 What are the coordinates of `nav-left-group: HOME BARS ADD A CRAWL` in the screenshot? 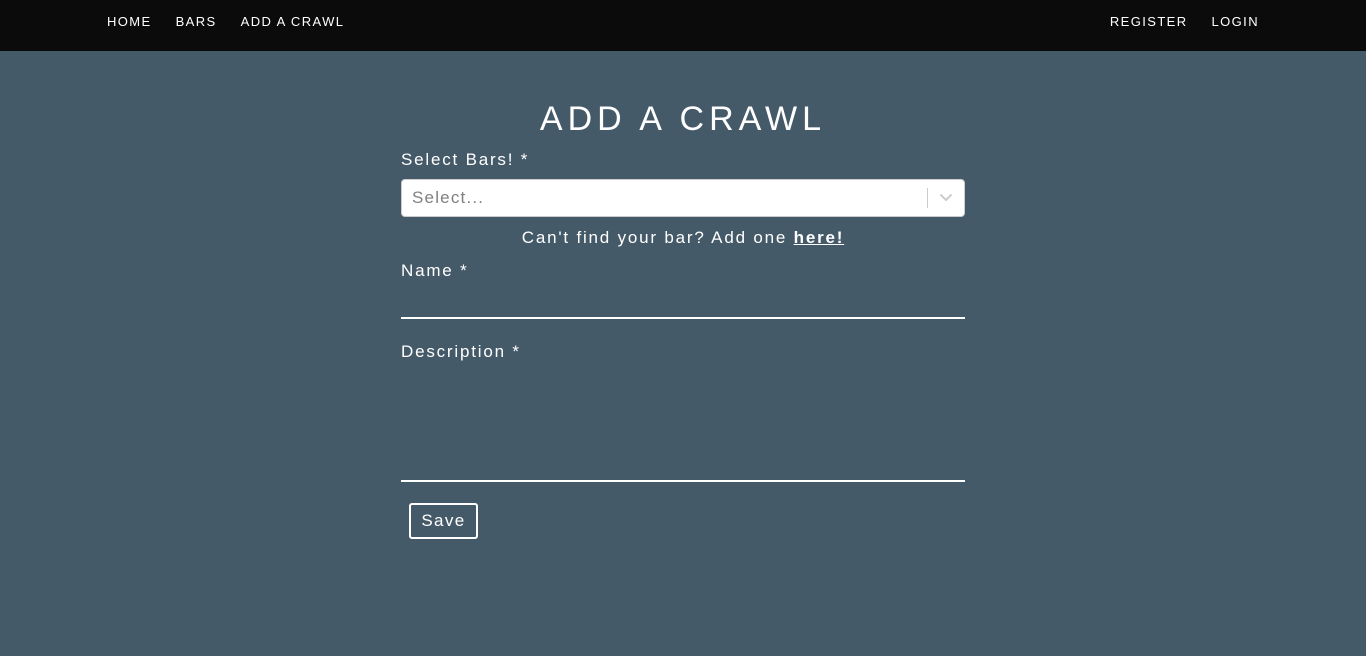 It's located at (237, 21).